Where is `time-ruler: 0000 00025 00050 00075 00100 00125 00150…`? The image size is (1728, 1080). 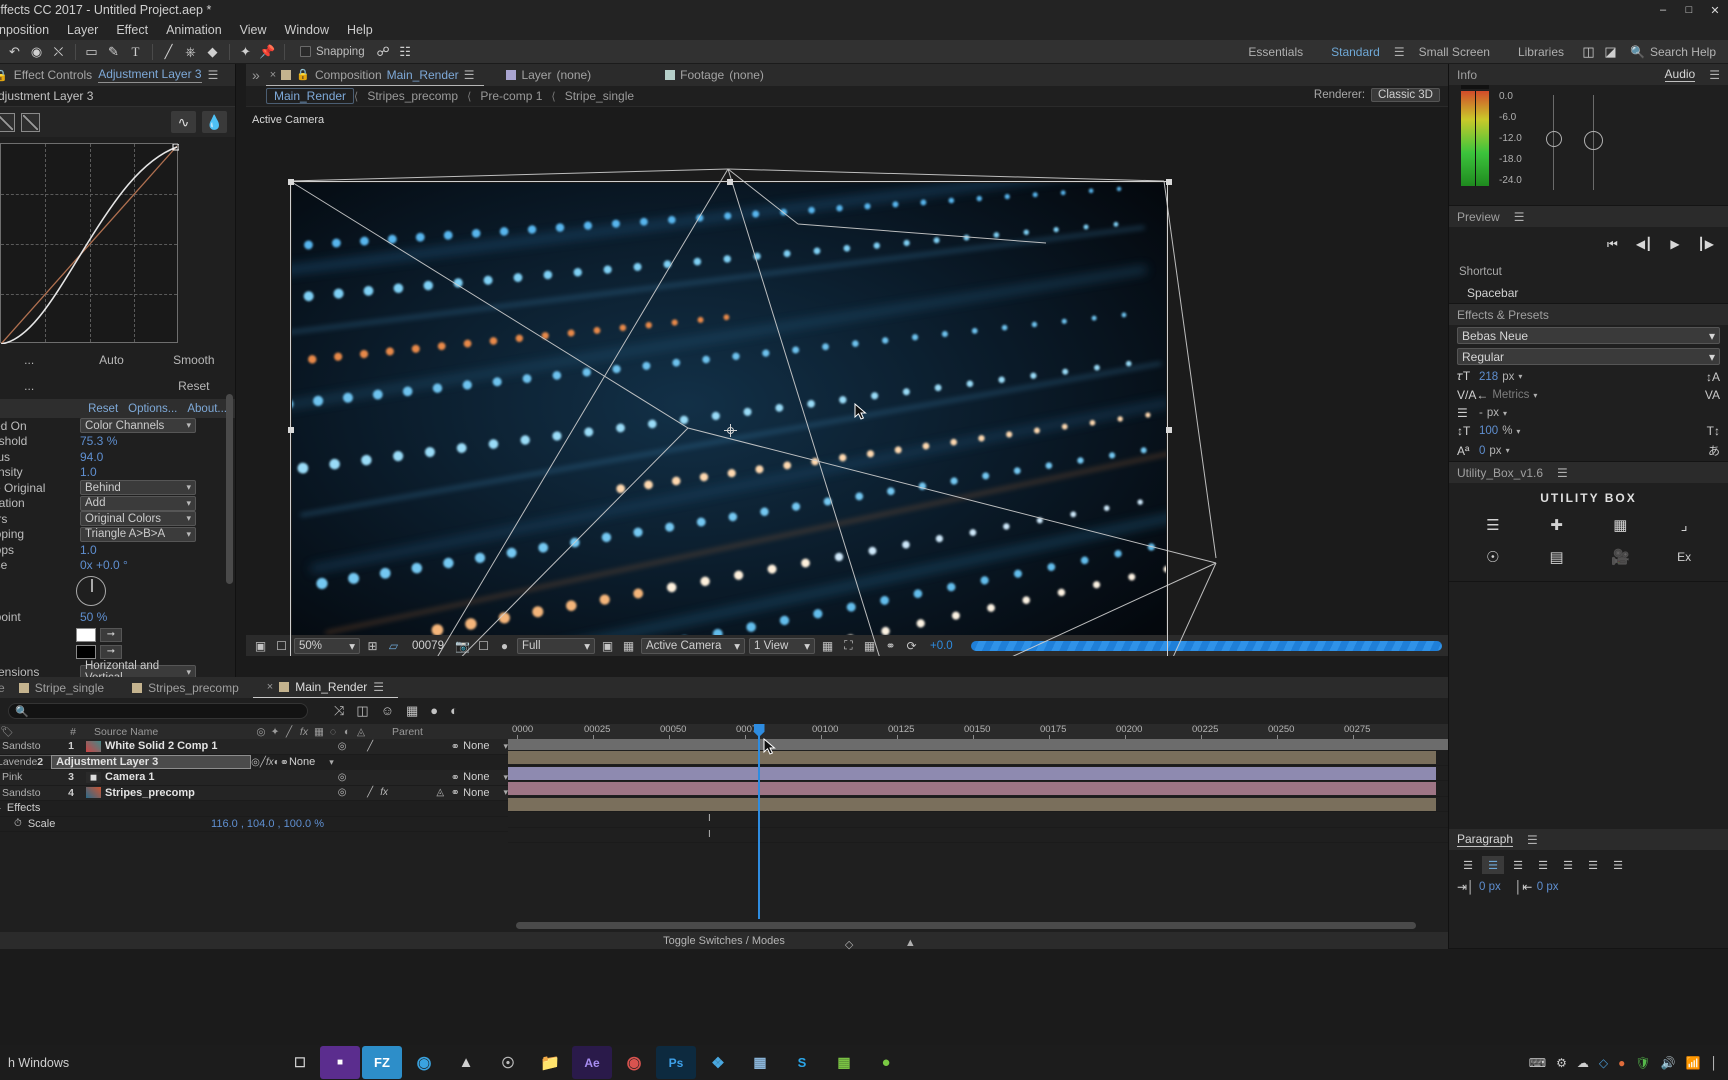
time-ruler: 0000 00025 00050 00075 00100 00125 00150… is located at coordinates (984, 731).